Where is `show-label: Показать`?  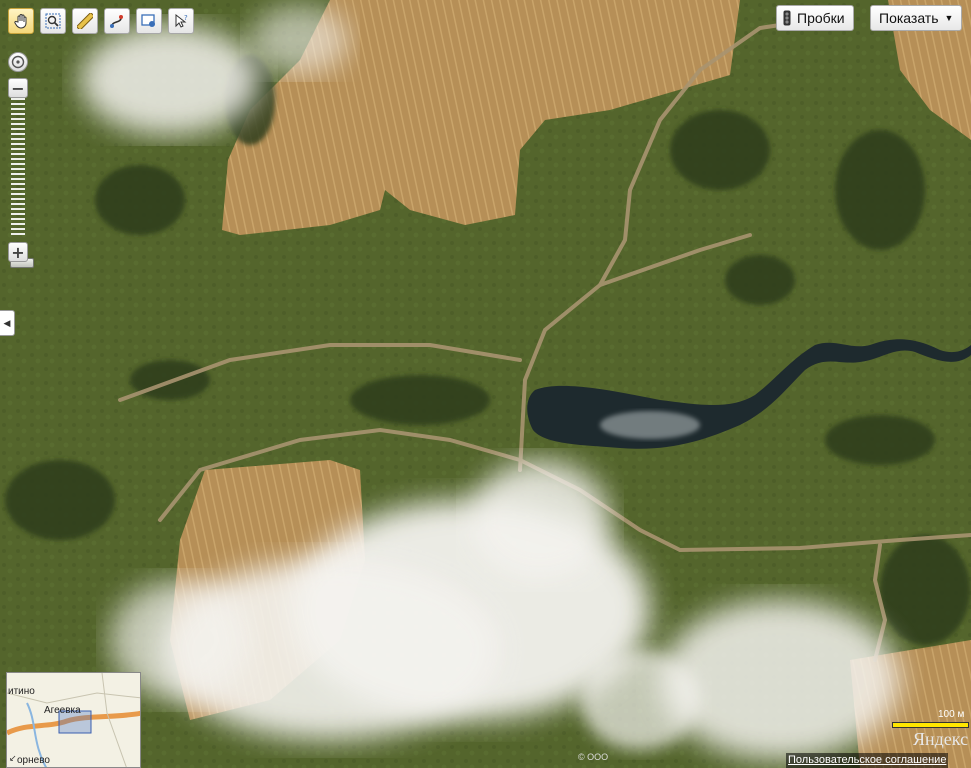 show-label: Показать is located at coordinates (909, 18).